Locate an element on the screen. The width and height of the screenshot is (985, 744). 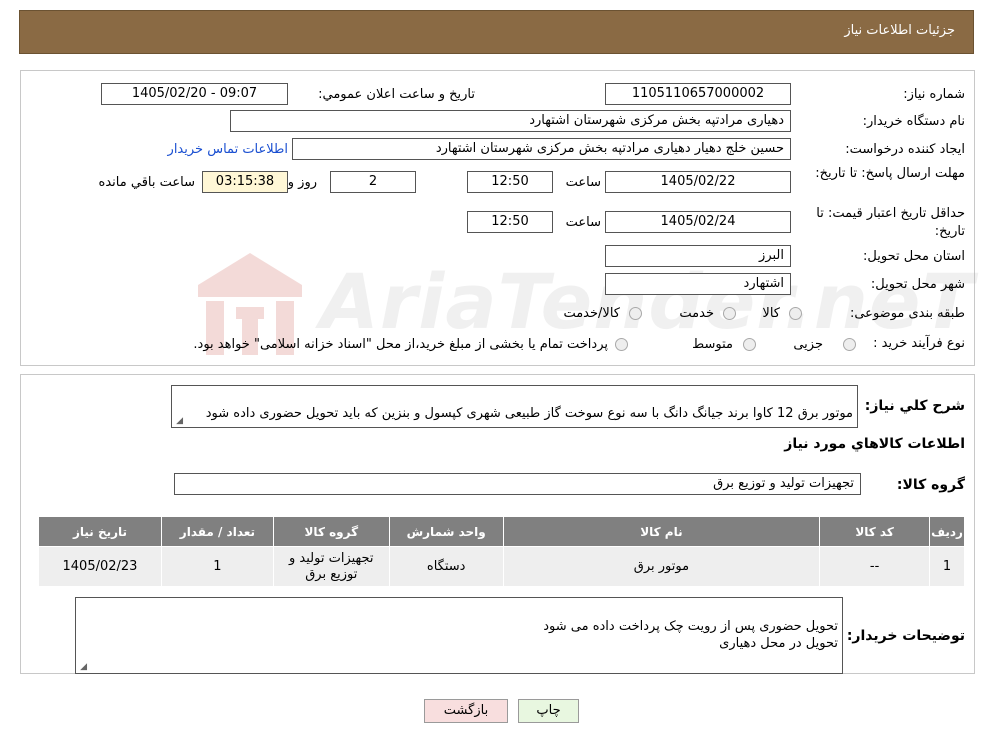
process-option-medium: متوسط is located at coordinates (712, 344).